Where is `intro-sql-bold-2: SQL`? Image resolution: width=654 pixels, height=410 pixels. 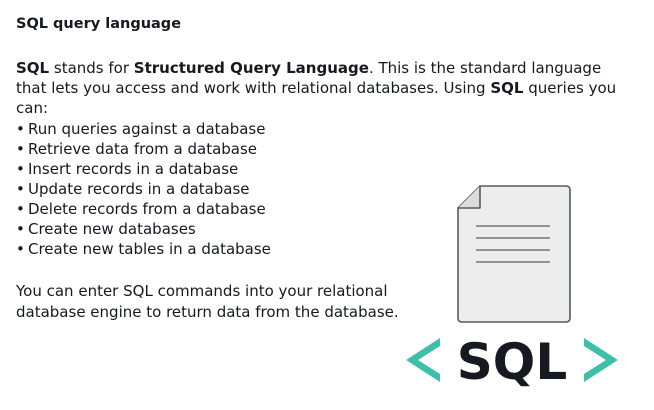
intro-sql-bold-2: SQL is located at coordinates (507, 88).